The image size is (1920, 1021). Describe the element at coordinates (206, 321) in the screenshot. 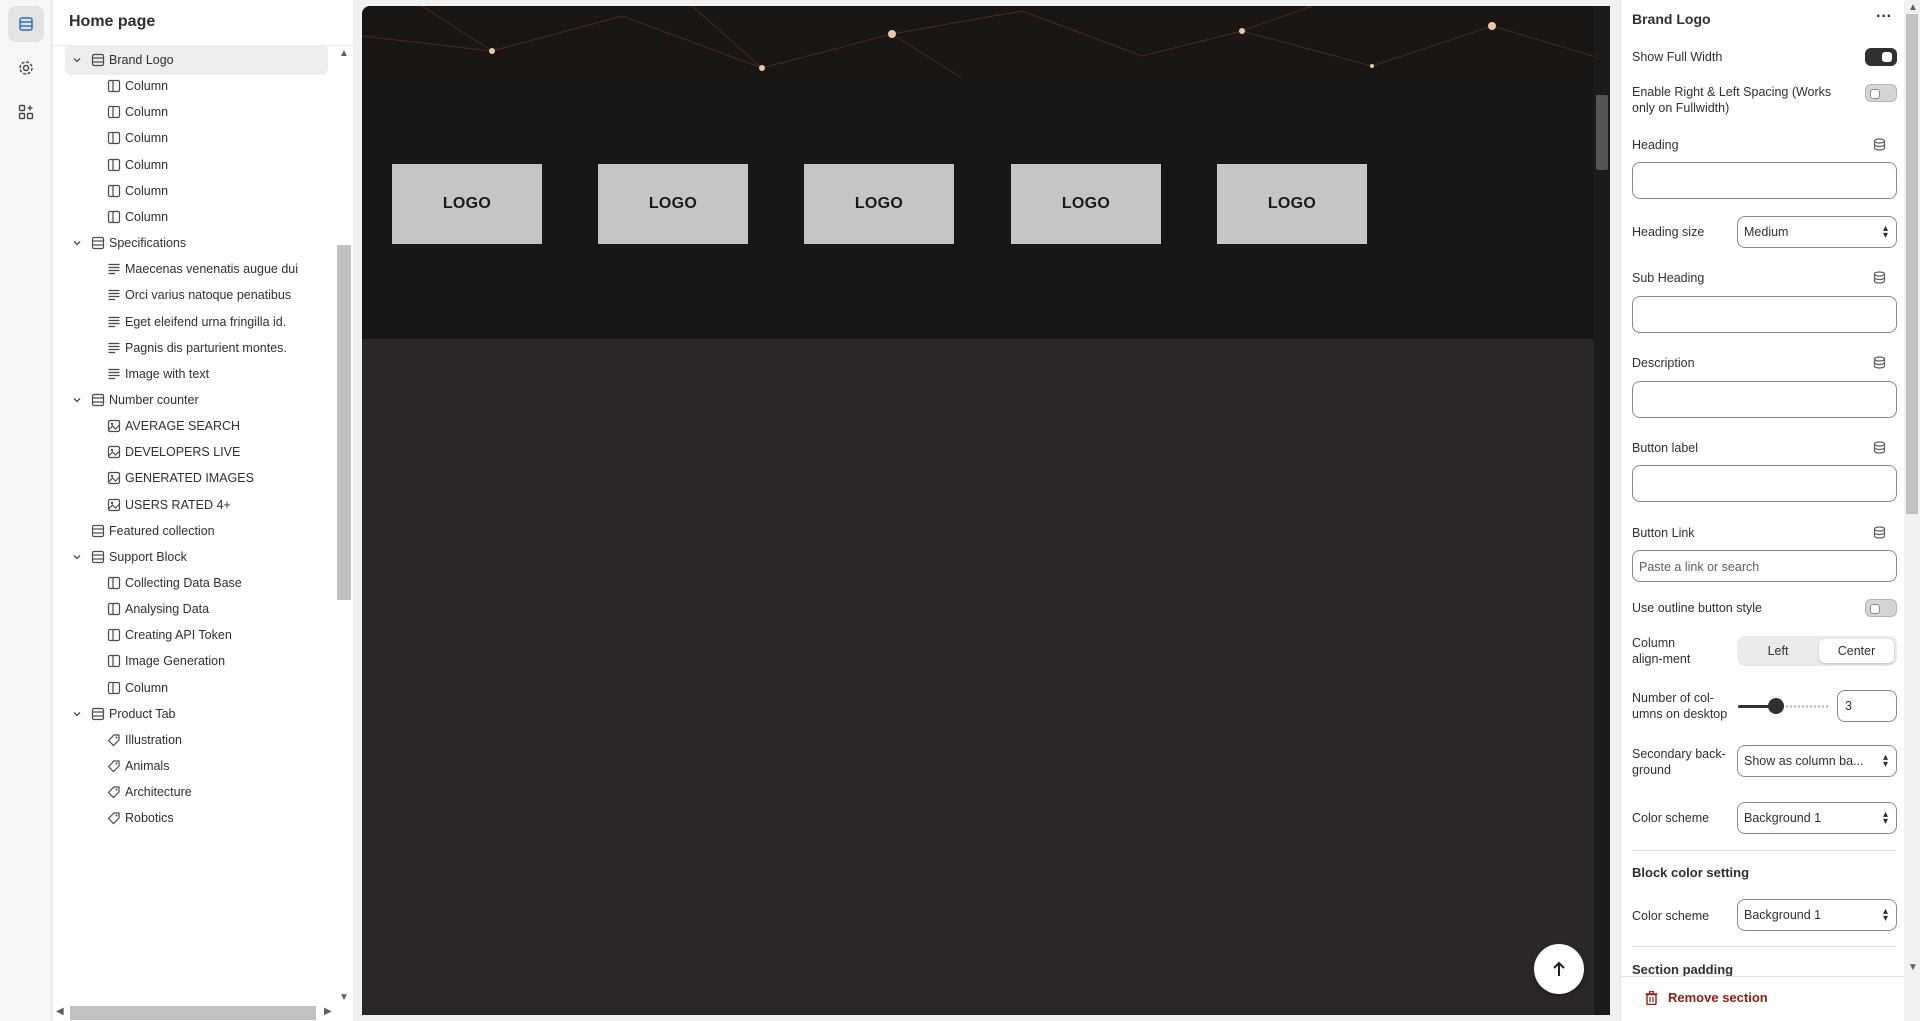

I see `tree-item-label: Eget eleifend urna fringilla id.` at that location.